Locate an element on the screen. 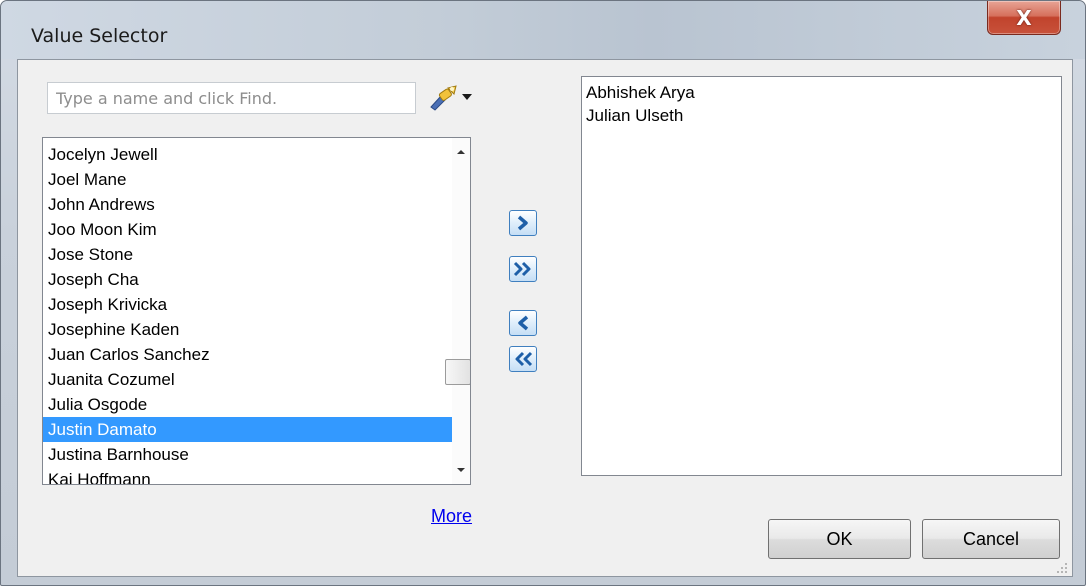  chevron-right-icon is located at coordinates (522, 223).